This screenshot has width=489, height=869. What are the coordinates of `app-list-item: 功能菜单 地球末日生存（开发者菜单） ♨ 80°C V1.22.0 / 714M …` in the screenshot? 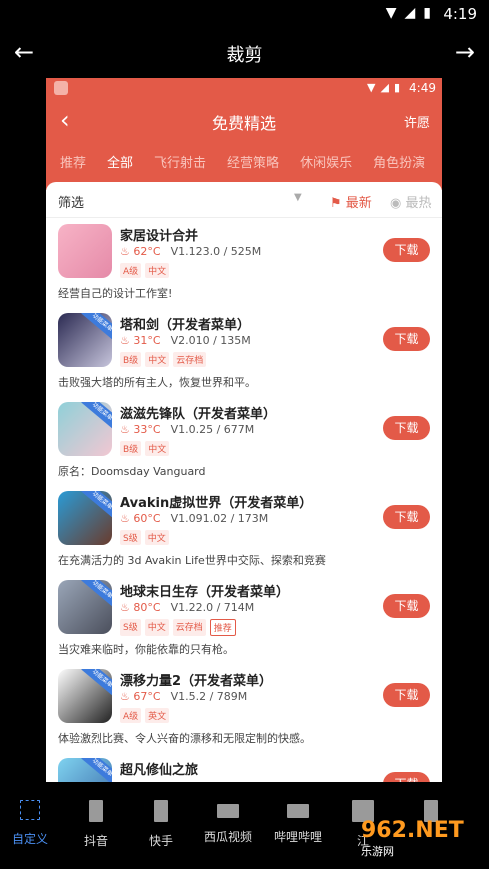 It's located at (244, 618).